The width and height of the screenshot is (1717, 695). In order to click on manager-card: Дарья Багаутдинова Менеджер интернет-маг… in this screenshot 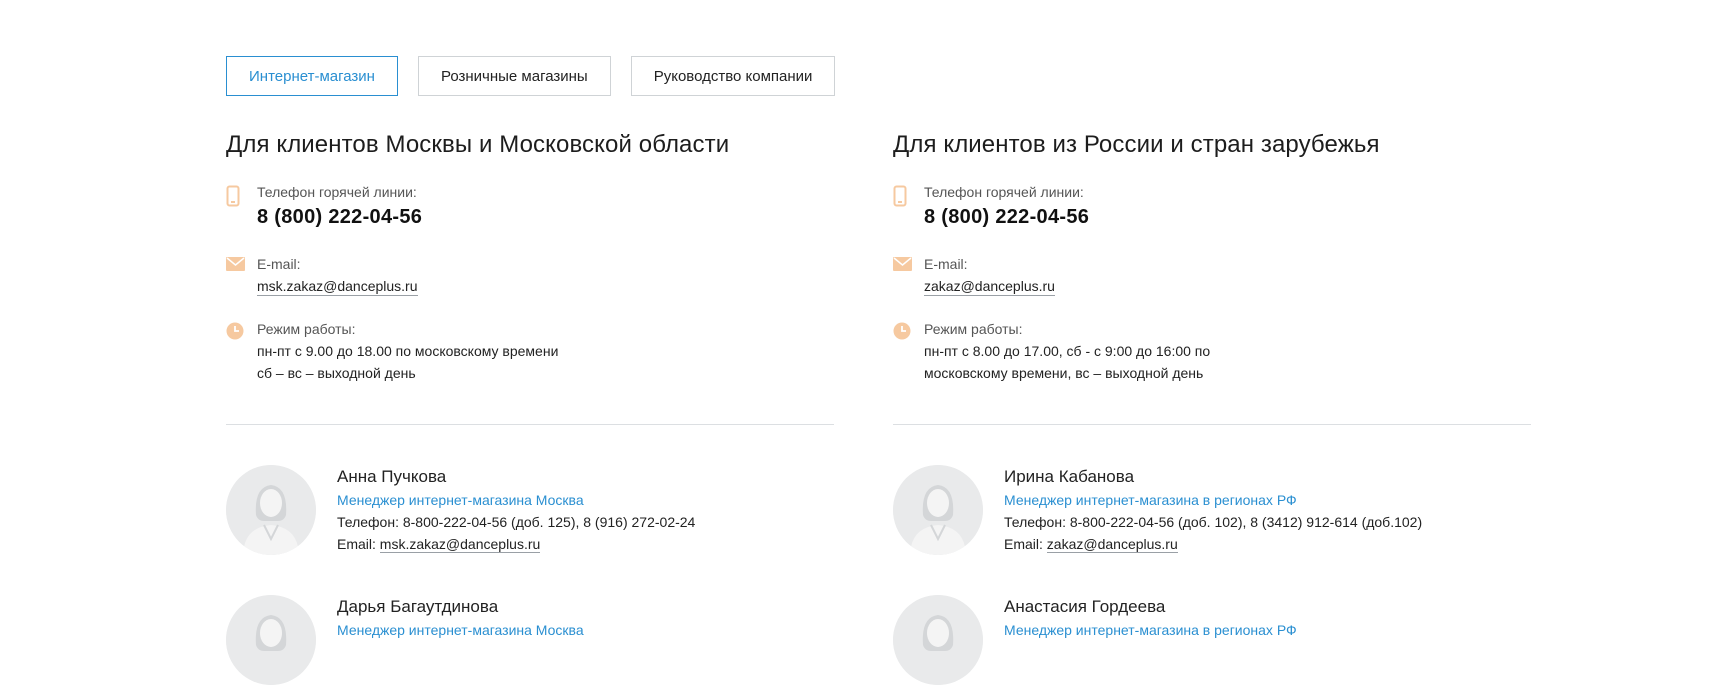, I will do `click(530, 645)`.